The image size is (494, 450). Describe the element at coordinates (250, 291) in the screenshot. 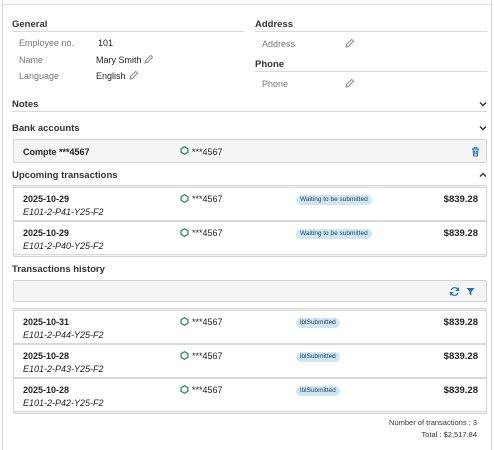

I see `history-toolbar` at that location.